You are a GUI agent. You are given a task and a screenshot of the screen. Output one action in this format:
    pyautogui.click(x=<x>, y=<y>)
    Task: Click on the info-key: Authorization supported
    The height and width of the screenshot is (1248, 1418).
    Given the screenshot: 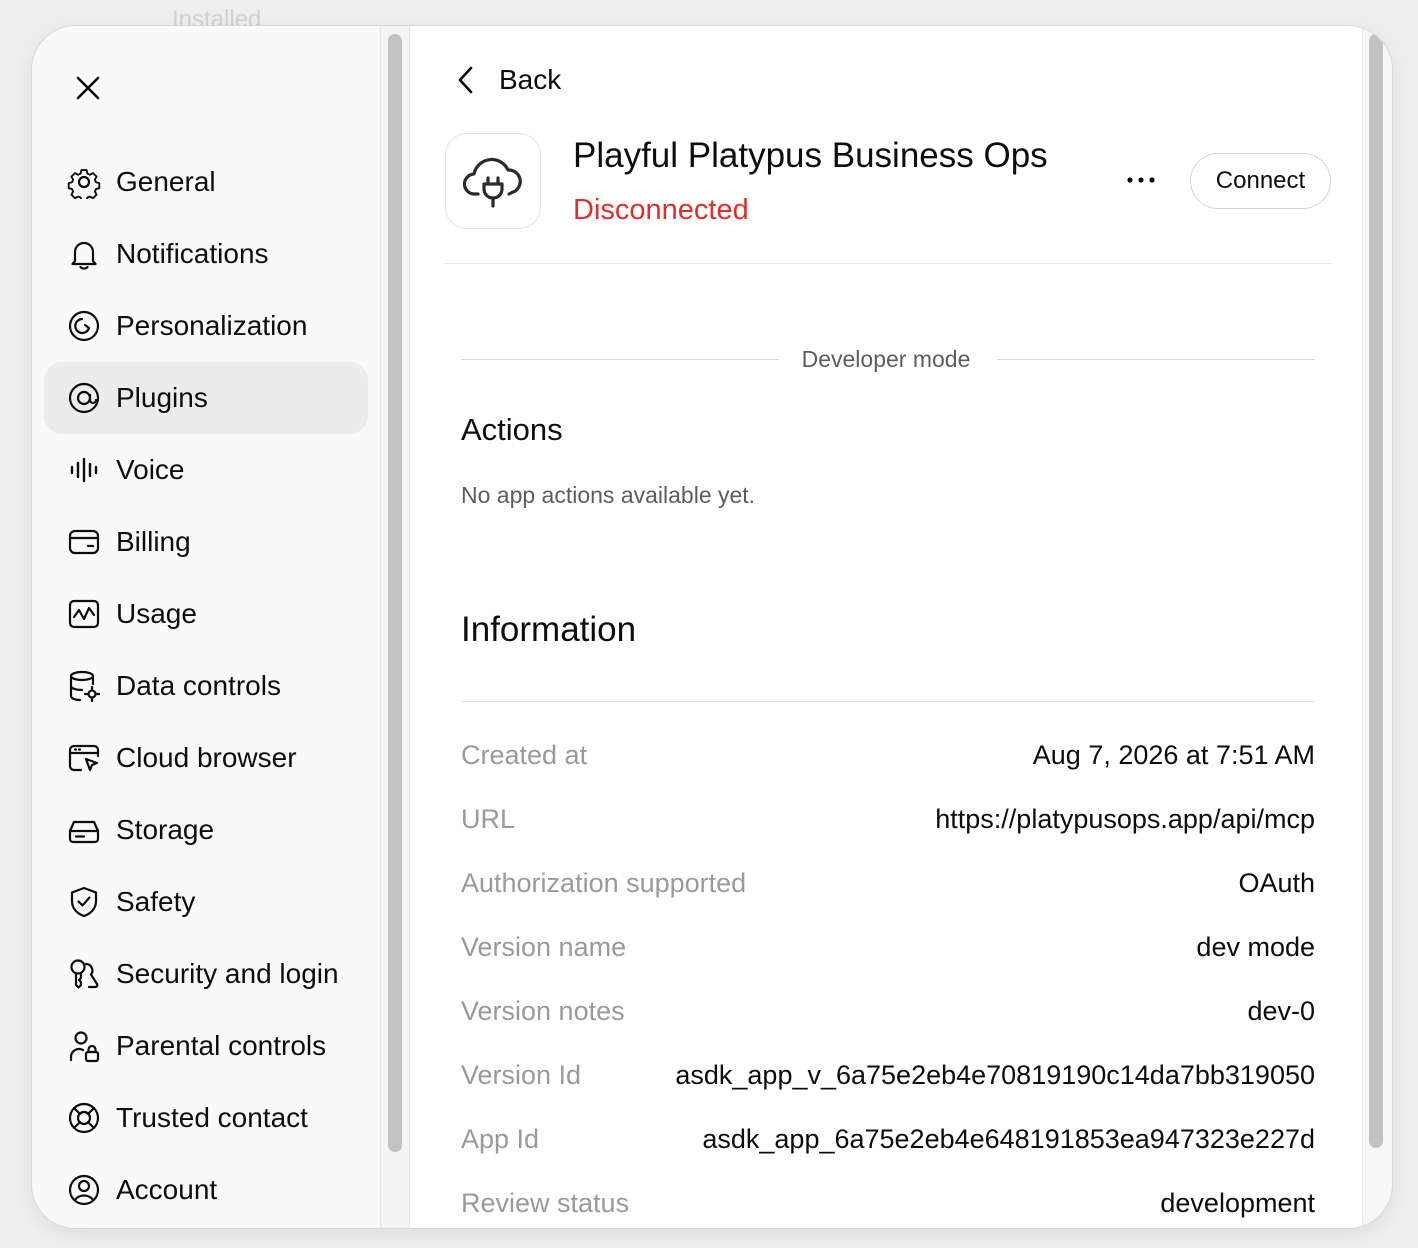 What is the action you would take?
    pyautogui.click(x=604, y=882)
    